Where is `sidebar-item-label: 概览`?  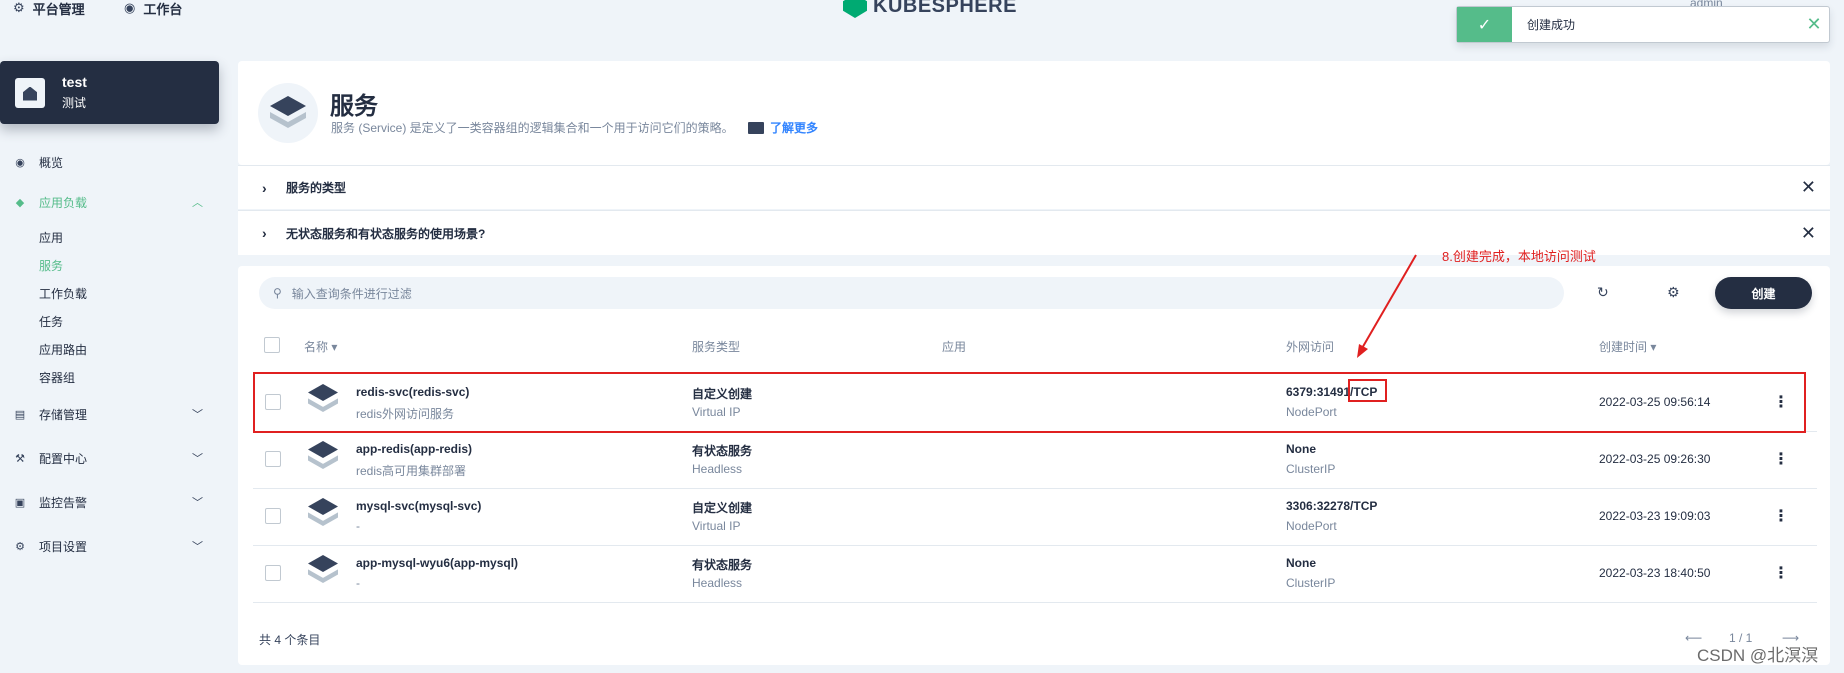 sidebar-item-label: 概览 is located at coordinates (51, 162).